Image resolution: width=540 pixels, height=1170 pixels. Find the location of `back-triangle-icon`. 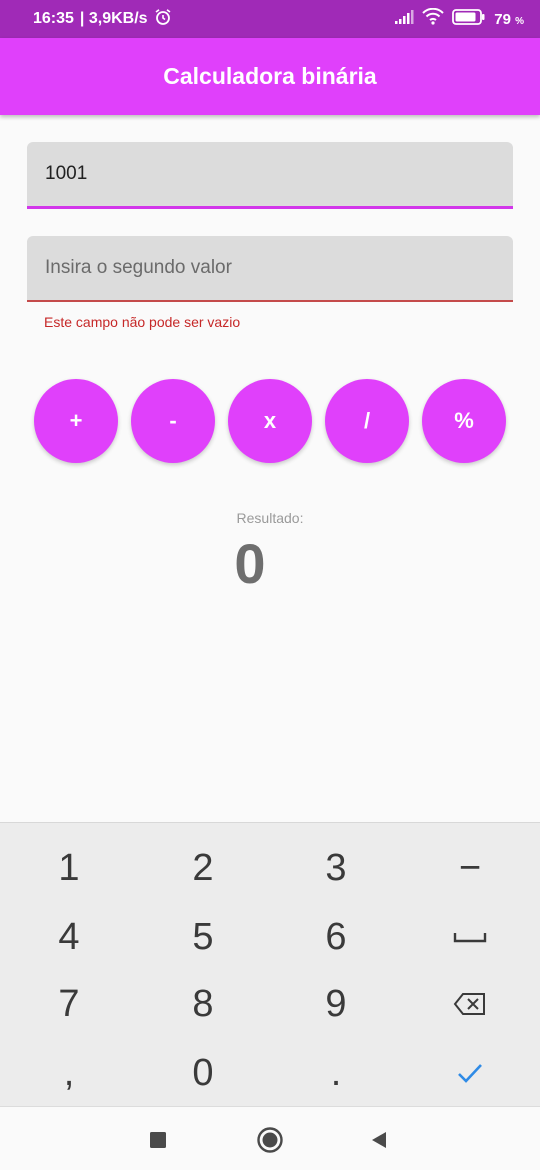

back-triangle-icon is located at coordinates (379, 1140).